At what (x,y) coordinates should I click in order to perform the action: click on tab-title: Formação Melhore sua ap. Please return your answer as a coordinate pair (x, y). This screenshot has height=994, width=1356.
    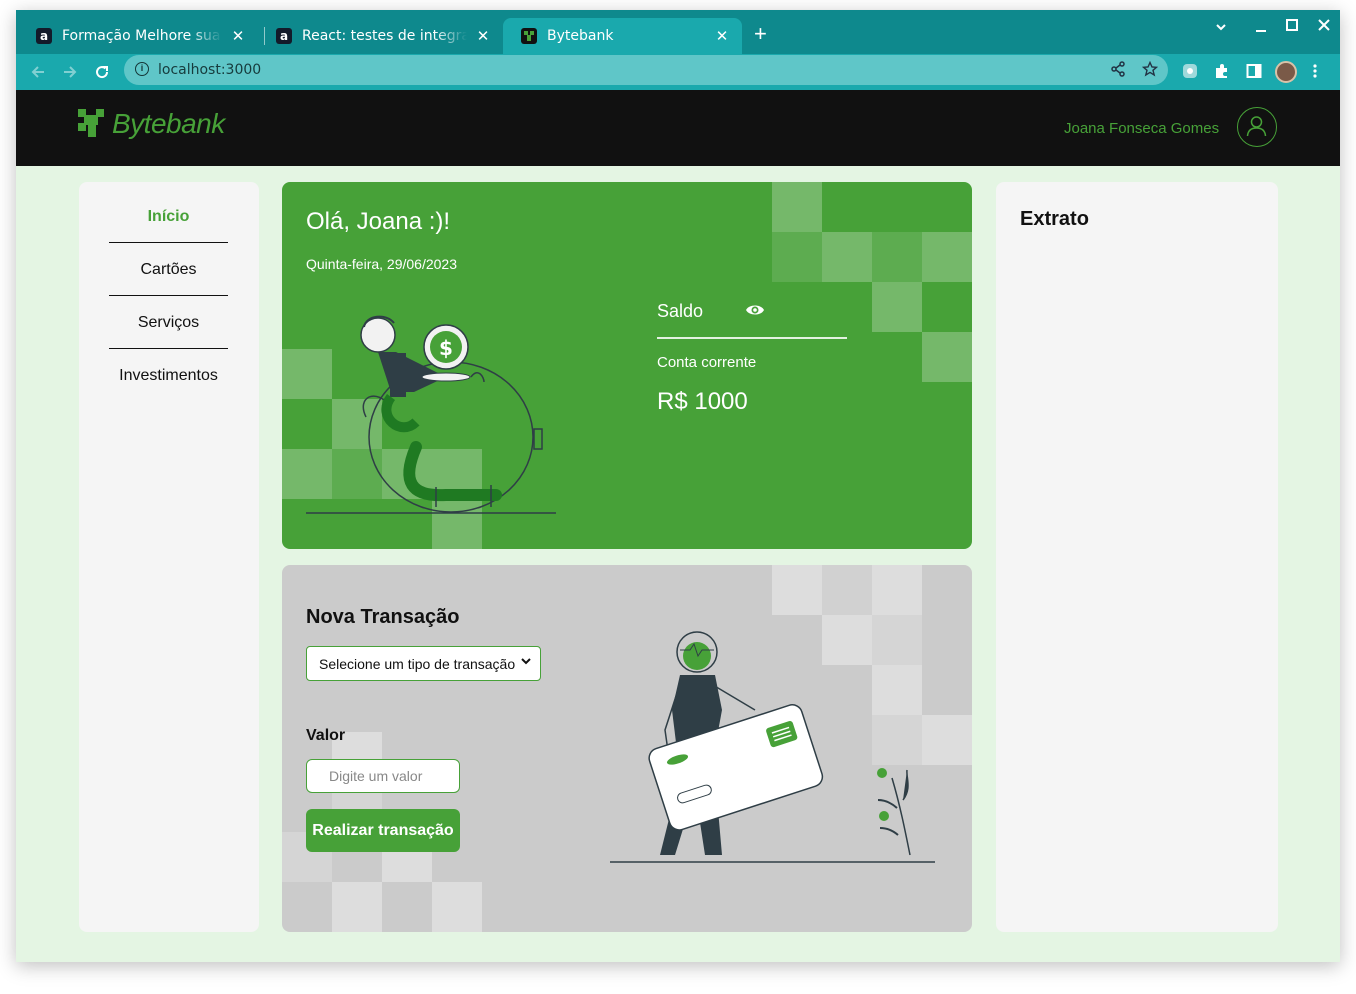
    Looking at the image, I should click on (142, 36).